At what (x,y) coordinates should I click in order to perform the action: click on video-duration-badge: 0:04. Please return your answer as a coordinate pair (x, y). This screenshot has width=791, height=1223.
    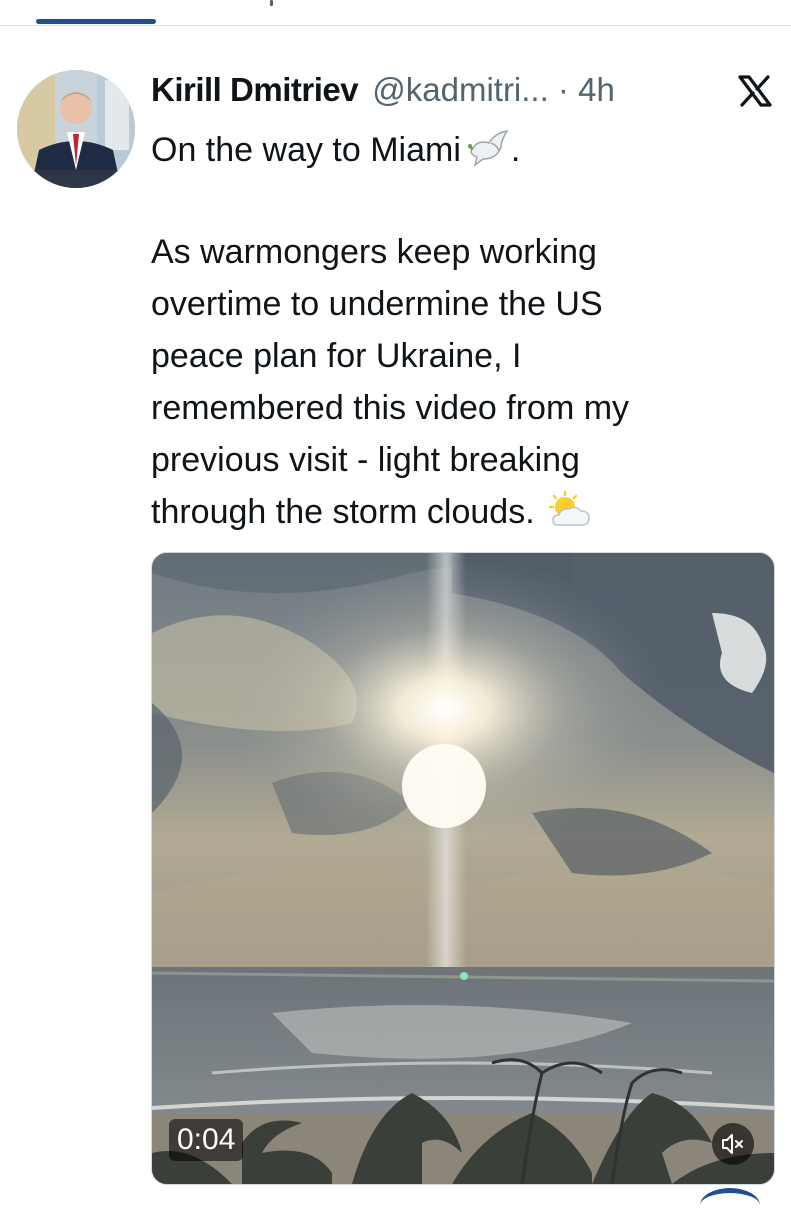
    Looking at the image, I should click on (206, 1140).